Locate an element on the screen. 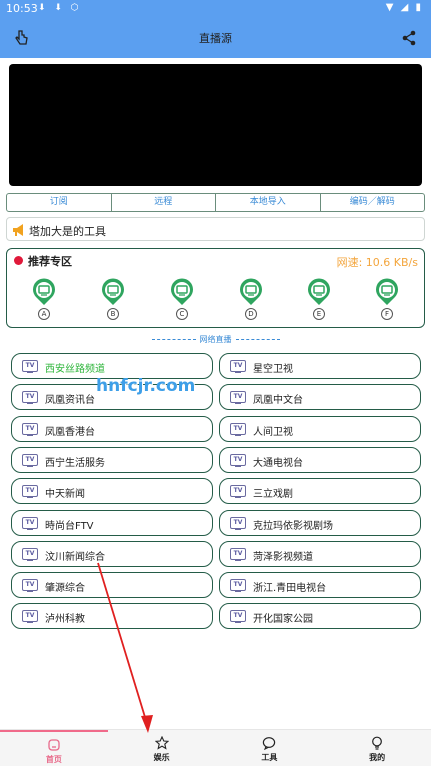  channel-item: TV 克拉玛依影视剧场 is located at coordinates (320, 522).